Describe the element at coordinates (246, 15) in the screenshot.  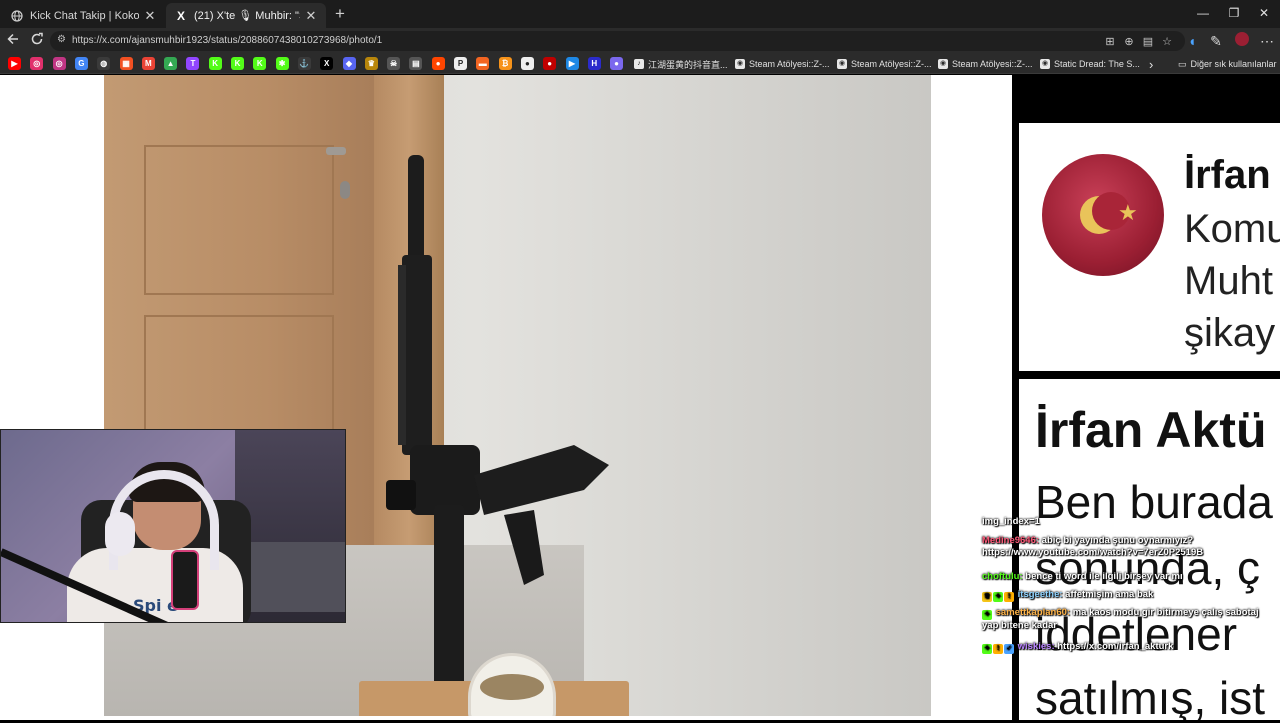
I see `tab-x-post: X (21) X'te 🎙 Muhbir: "Sözcü'de ye ✕` at that location.